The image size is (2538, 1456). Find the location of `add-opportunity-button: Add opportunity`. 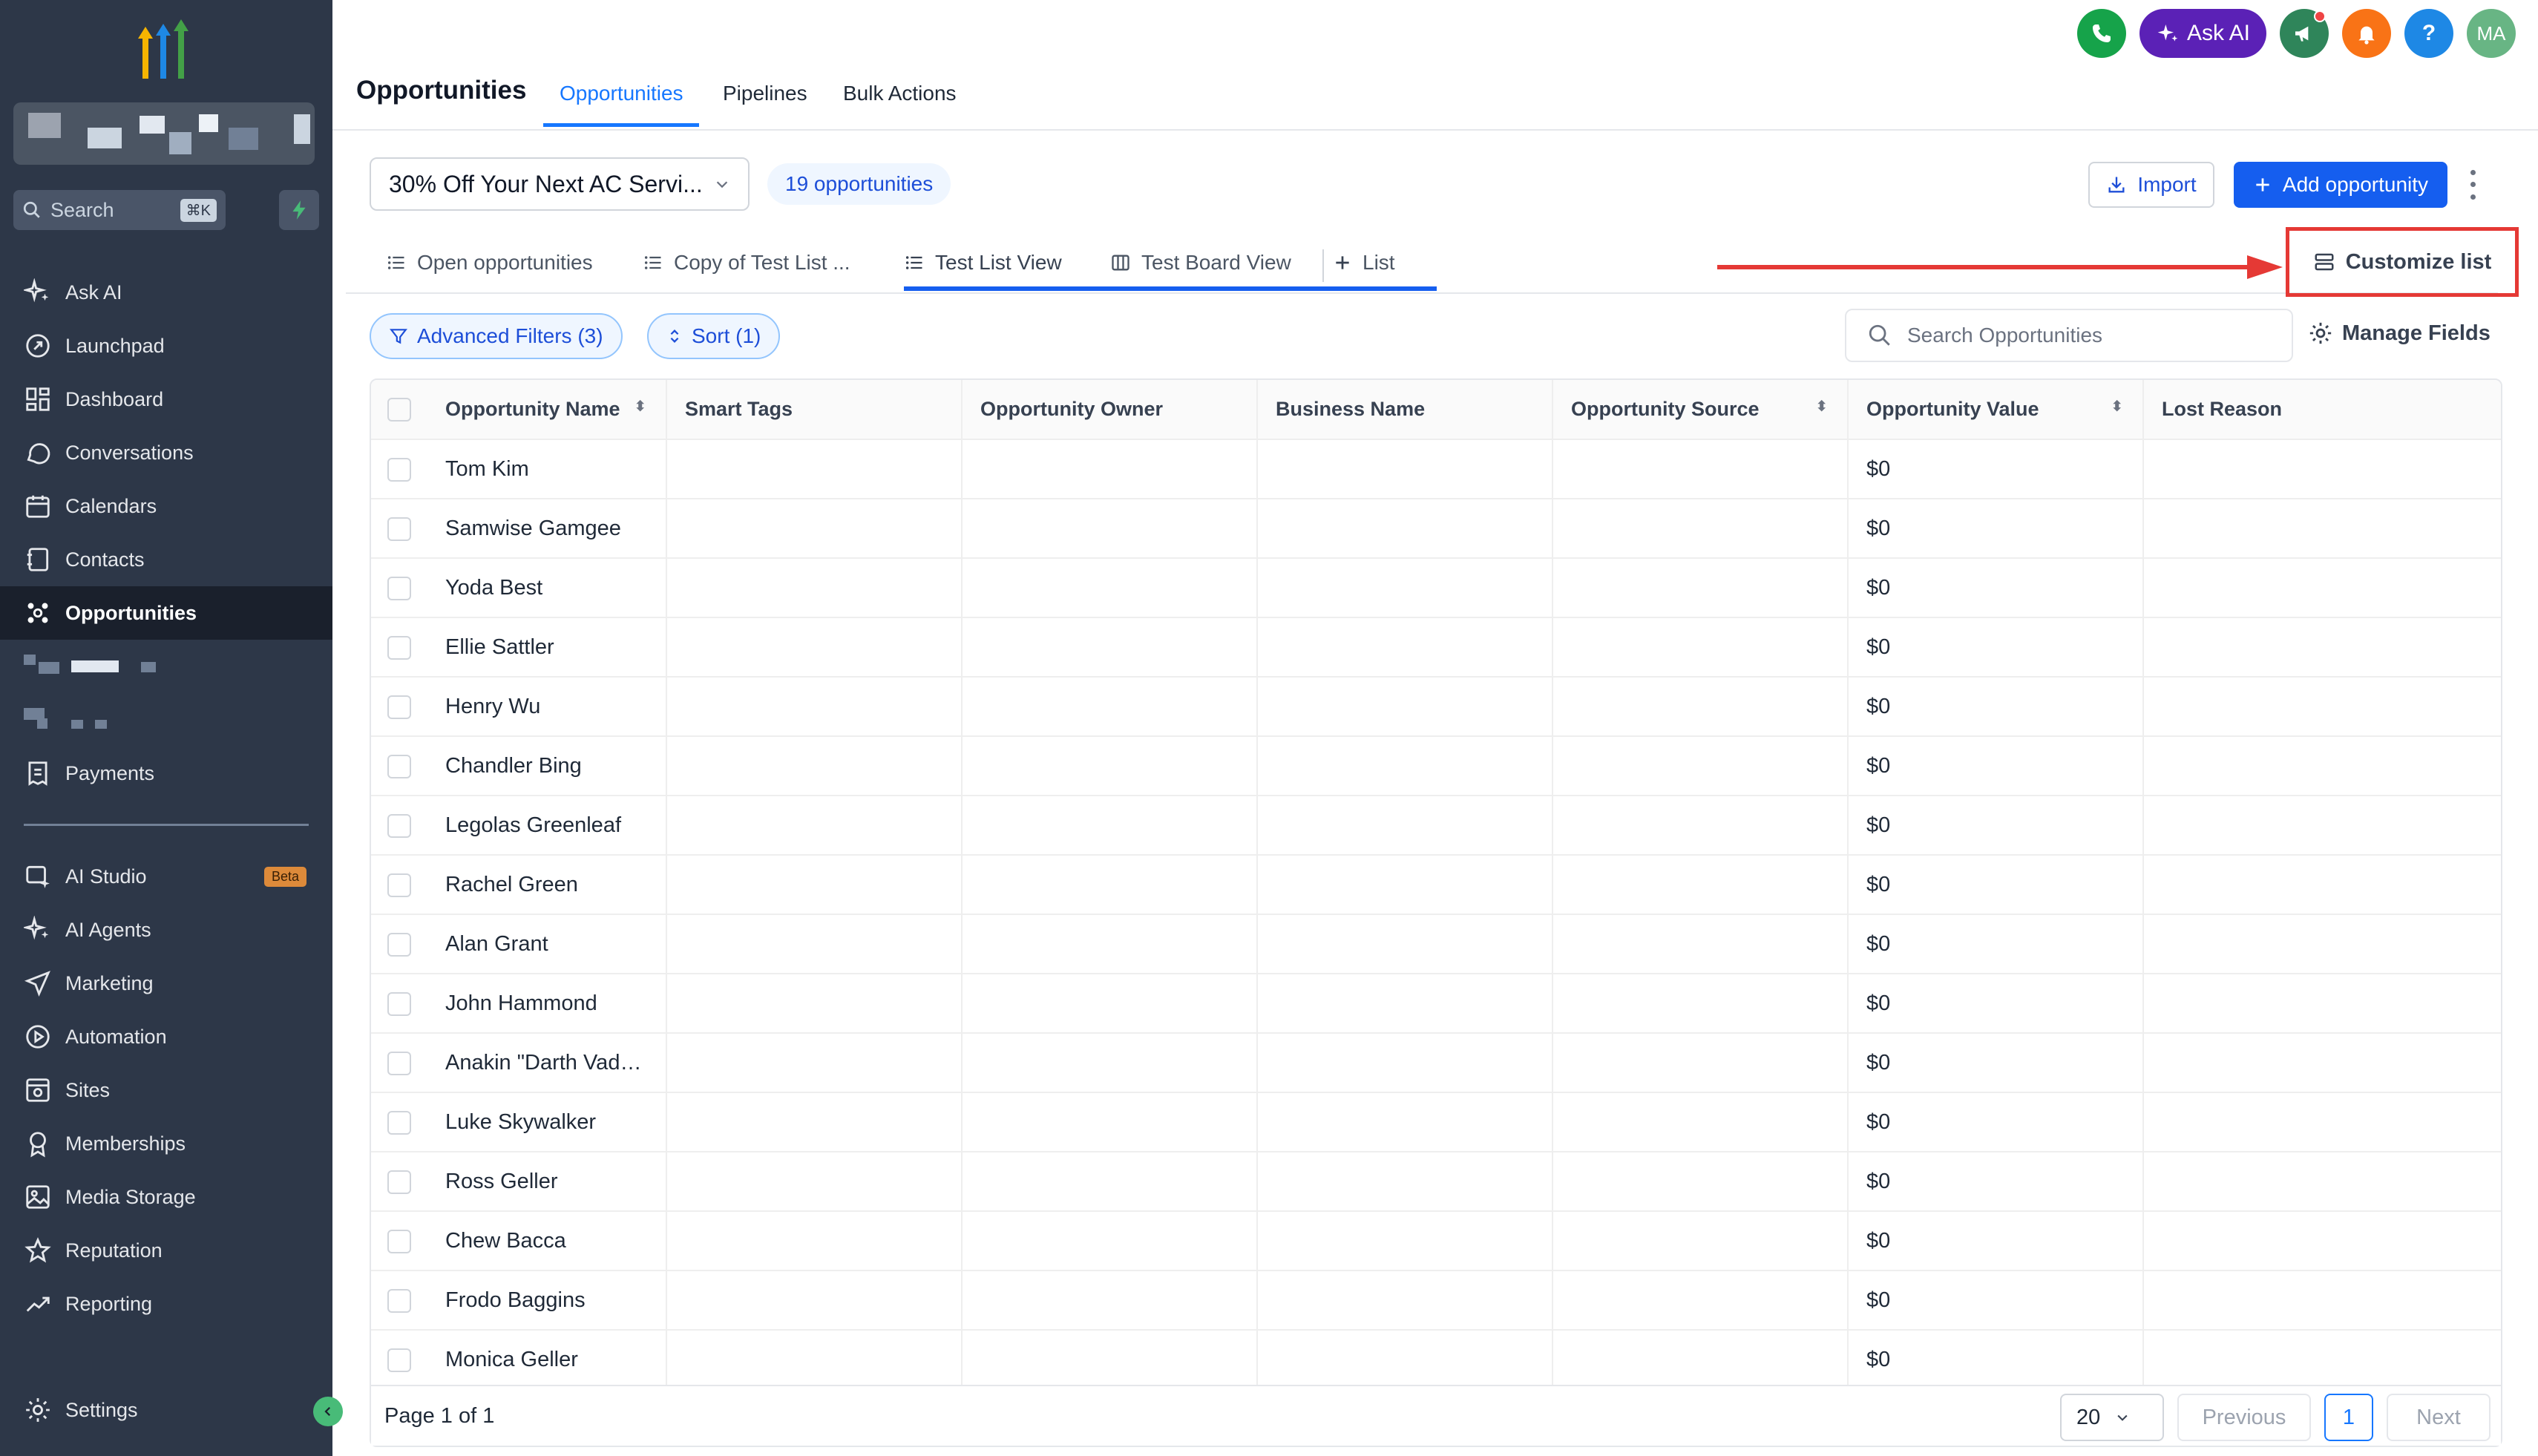

add-opportunity-button: Add opportunity is located at coordinates (2340, 185).